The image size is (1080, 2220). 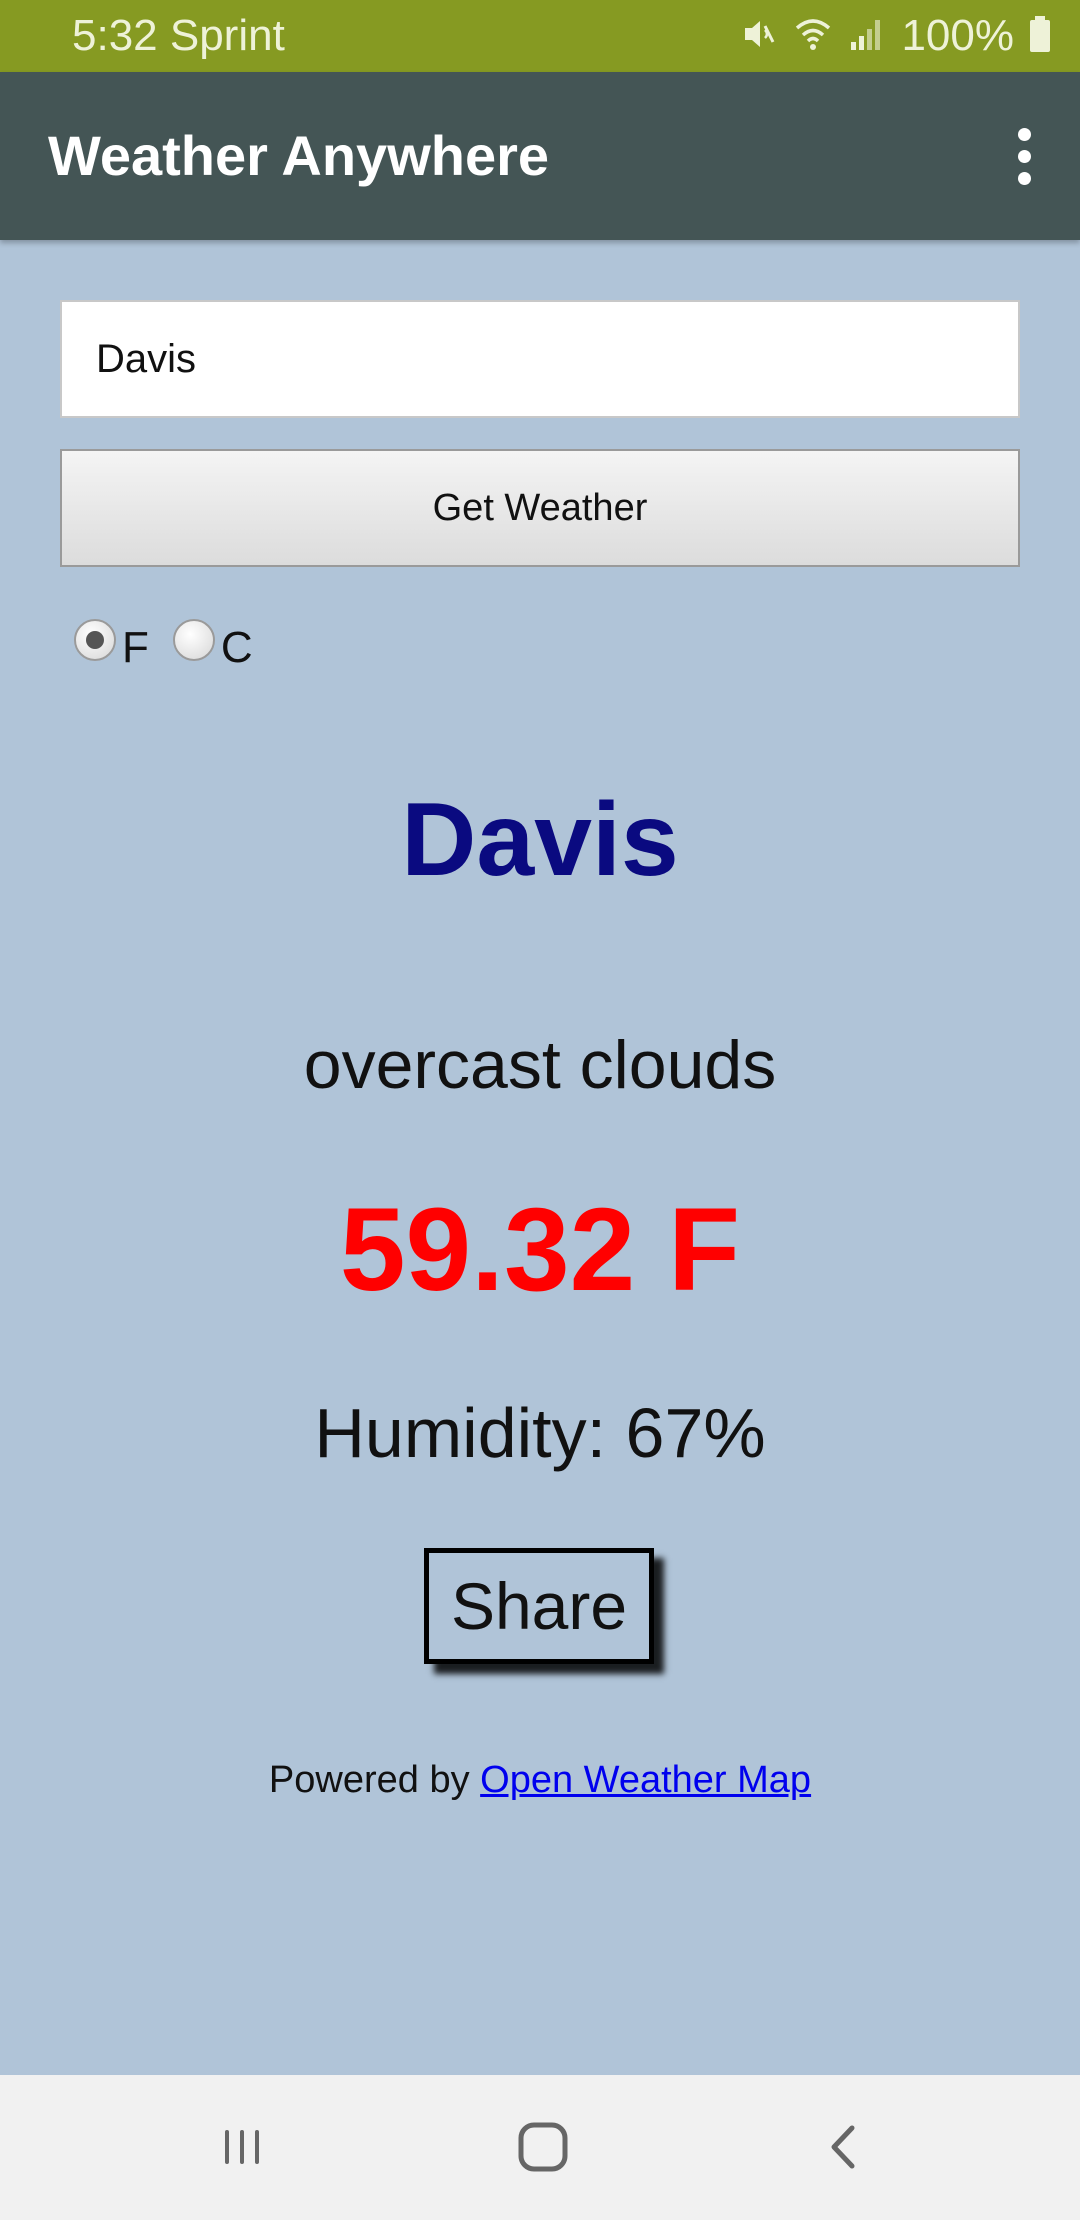 What do you see at coordinates (543, 2147) in the screenshot?
I see `home-icon` at bounding box center [543, 2147].